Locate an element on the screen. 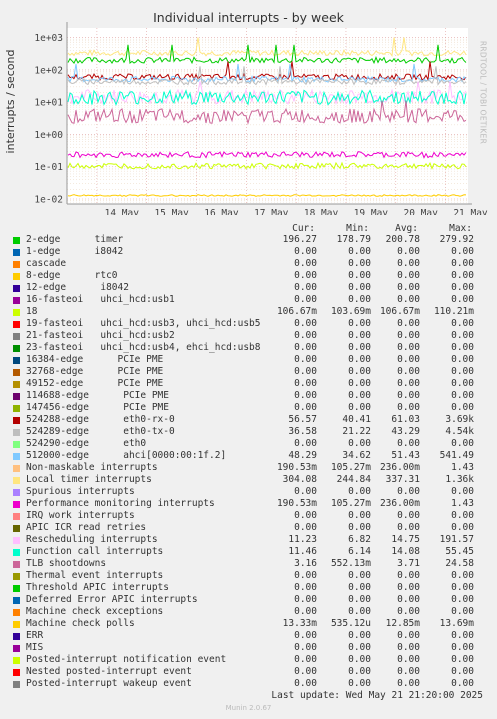 This screenshot has height=719, width=497. legend-label: MIS is located at coordinates (35, 647).